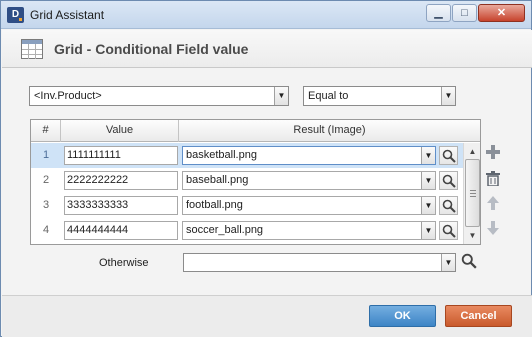 Image resolution: width=532 pixels, height=337 pixels. What do you see at coordinates (68, 96) in the screenshot?
I see `field-select-value: <Inv.Product>` at bounding box center [68, 96].